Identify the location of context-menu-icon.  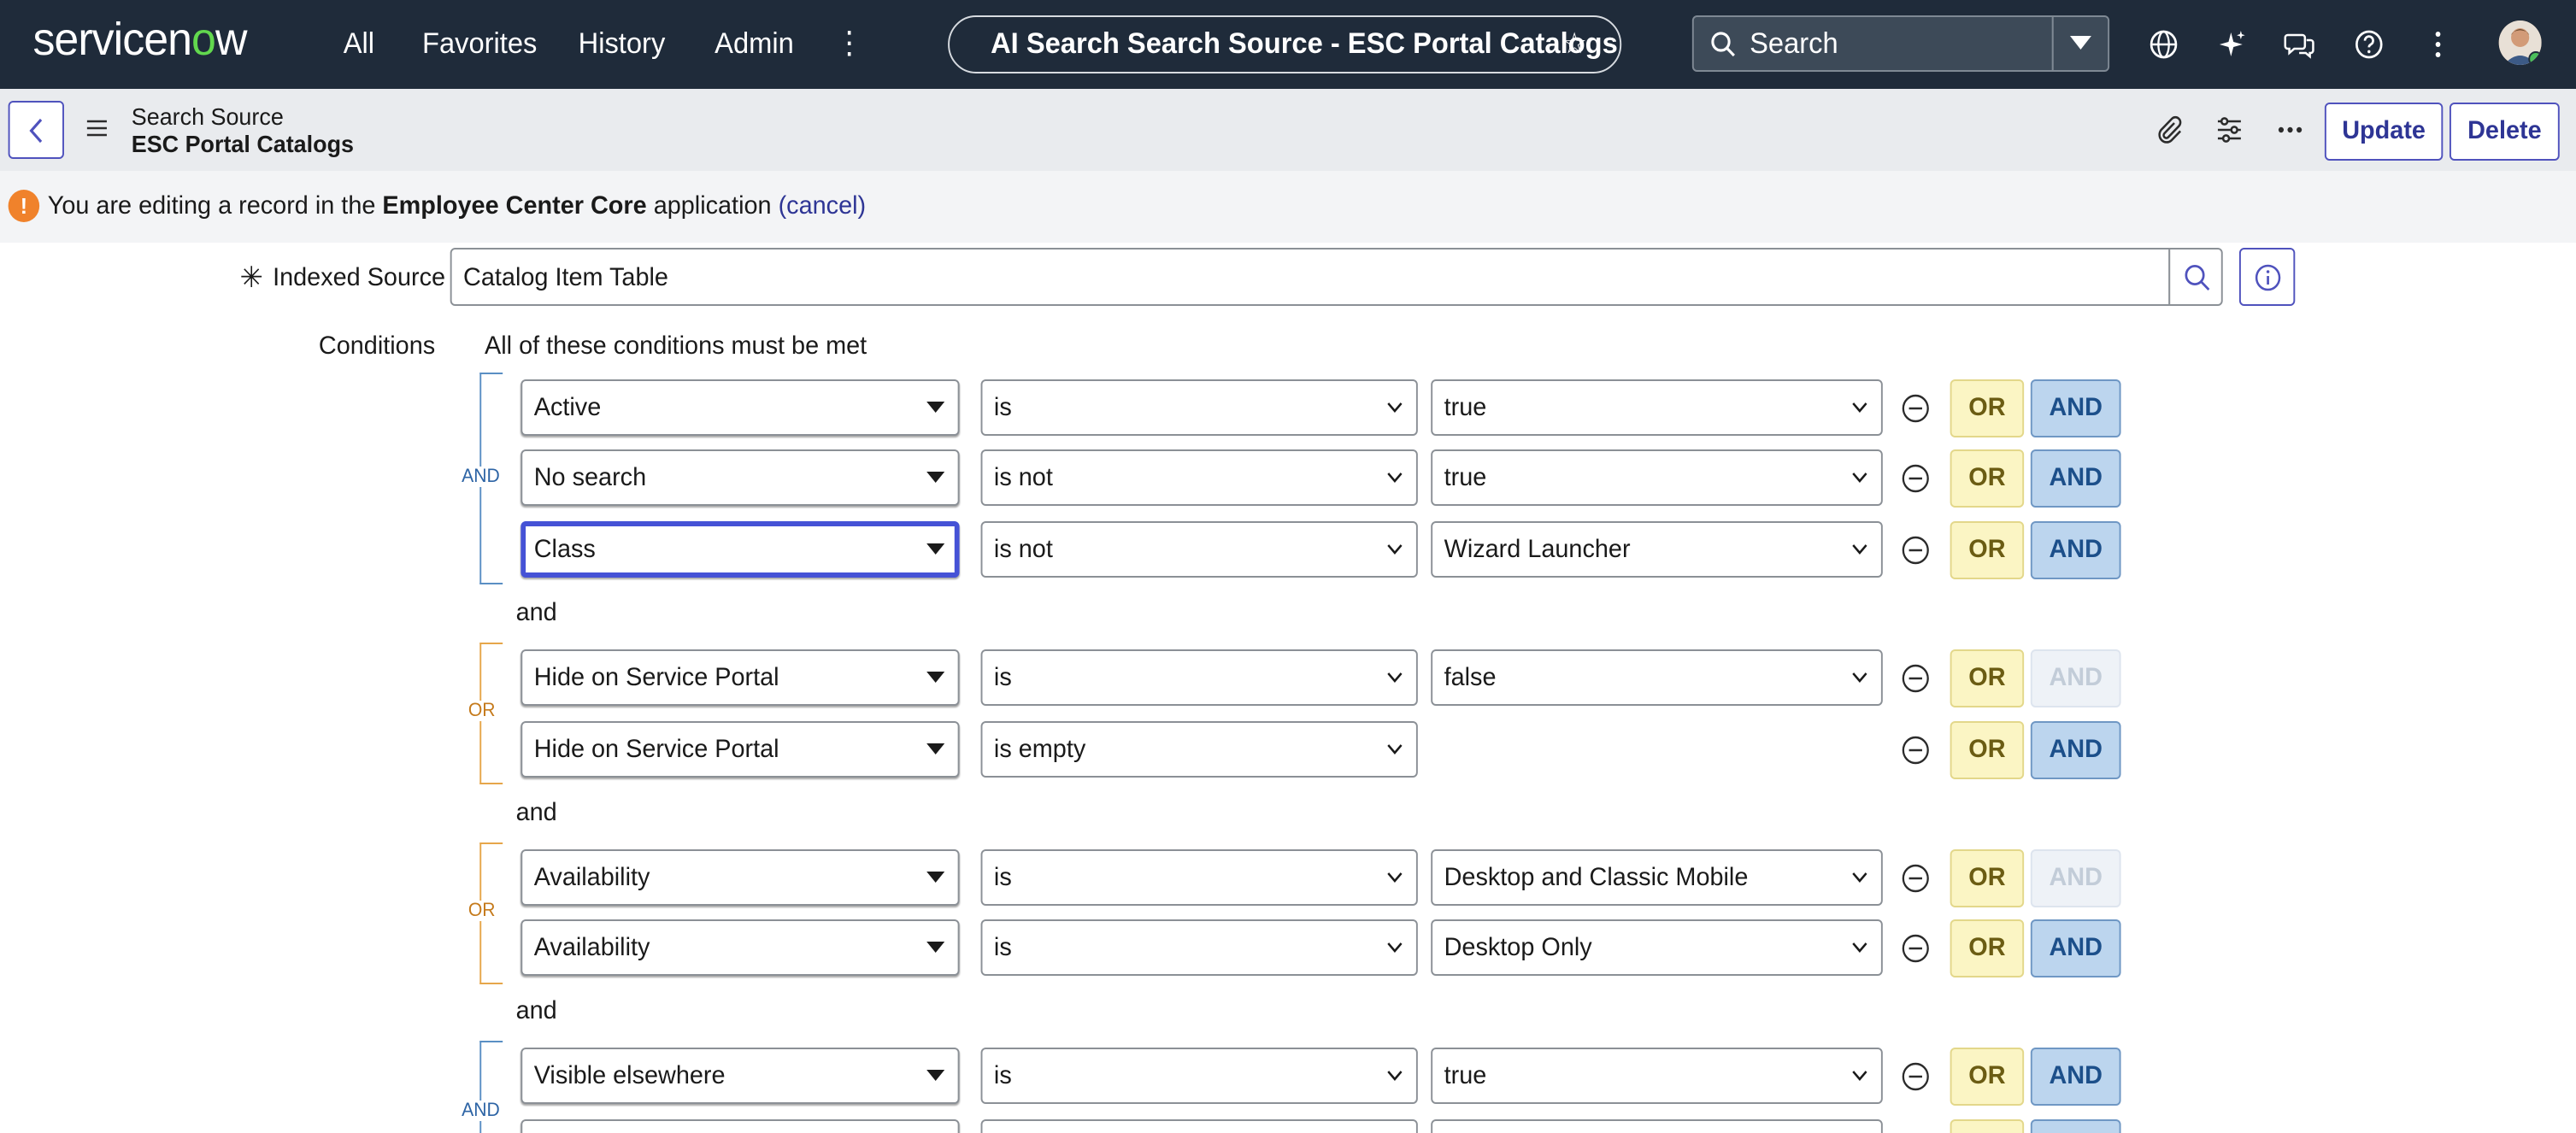
(97, 128).